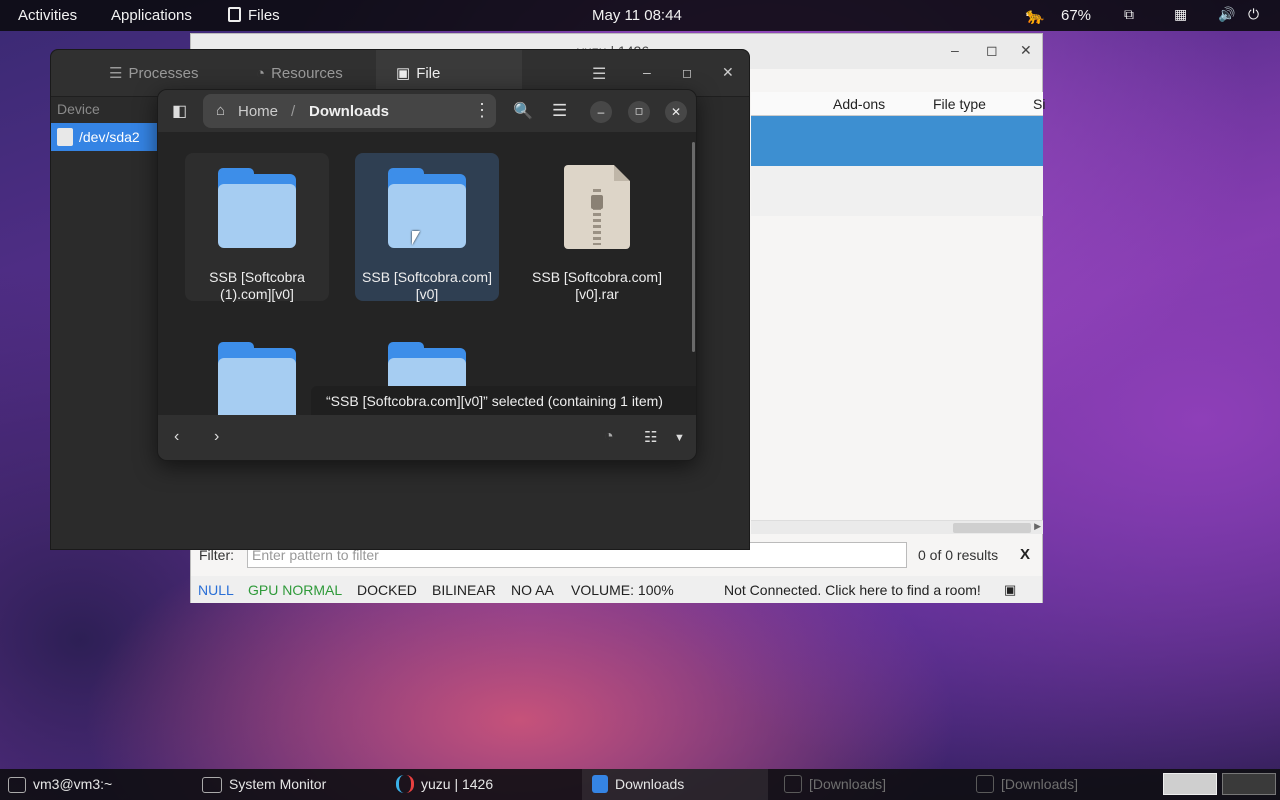  I want to click on system-monitor-icon, so click(212, 785).